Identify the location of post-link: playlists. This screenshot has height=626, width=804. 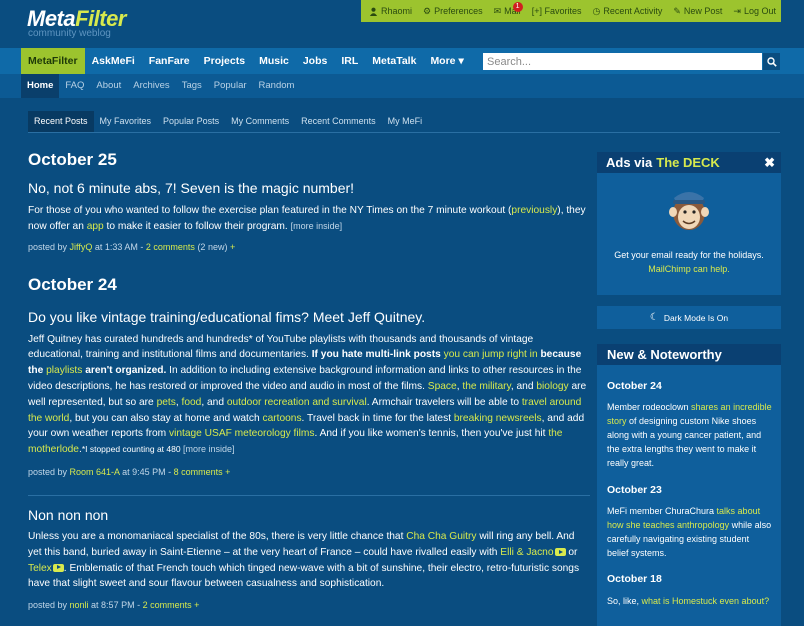
(64, 370).